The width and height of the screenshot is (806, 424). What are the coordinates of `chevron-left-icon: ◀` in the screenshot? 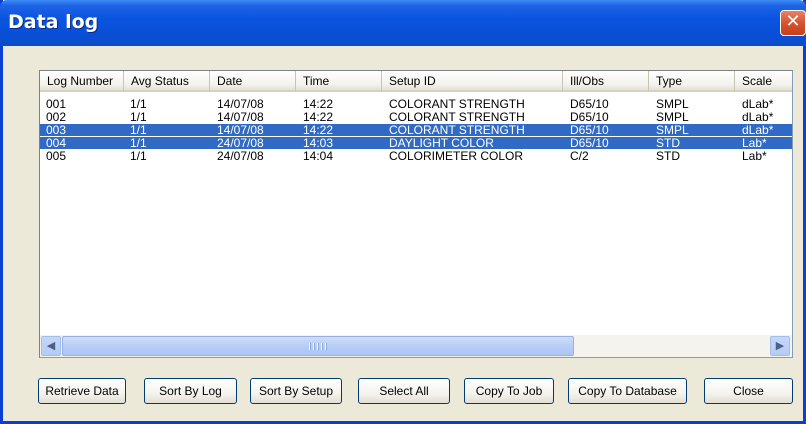 It's located at (51, 345).